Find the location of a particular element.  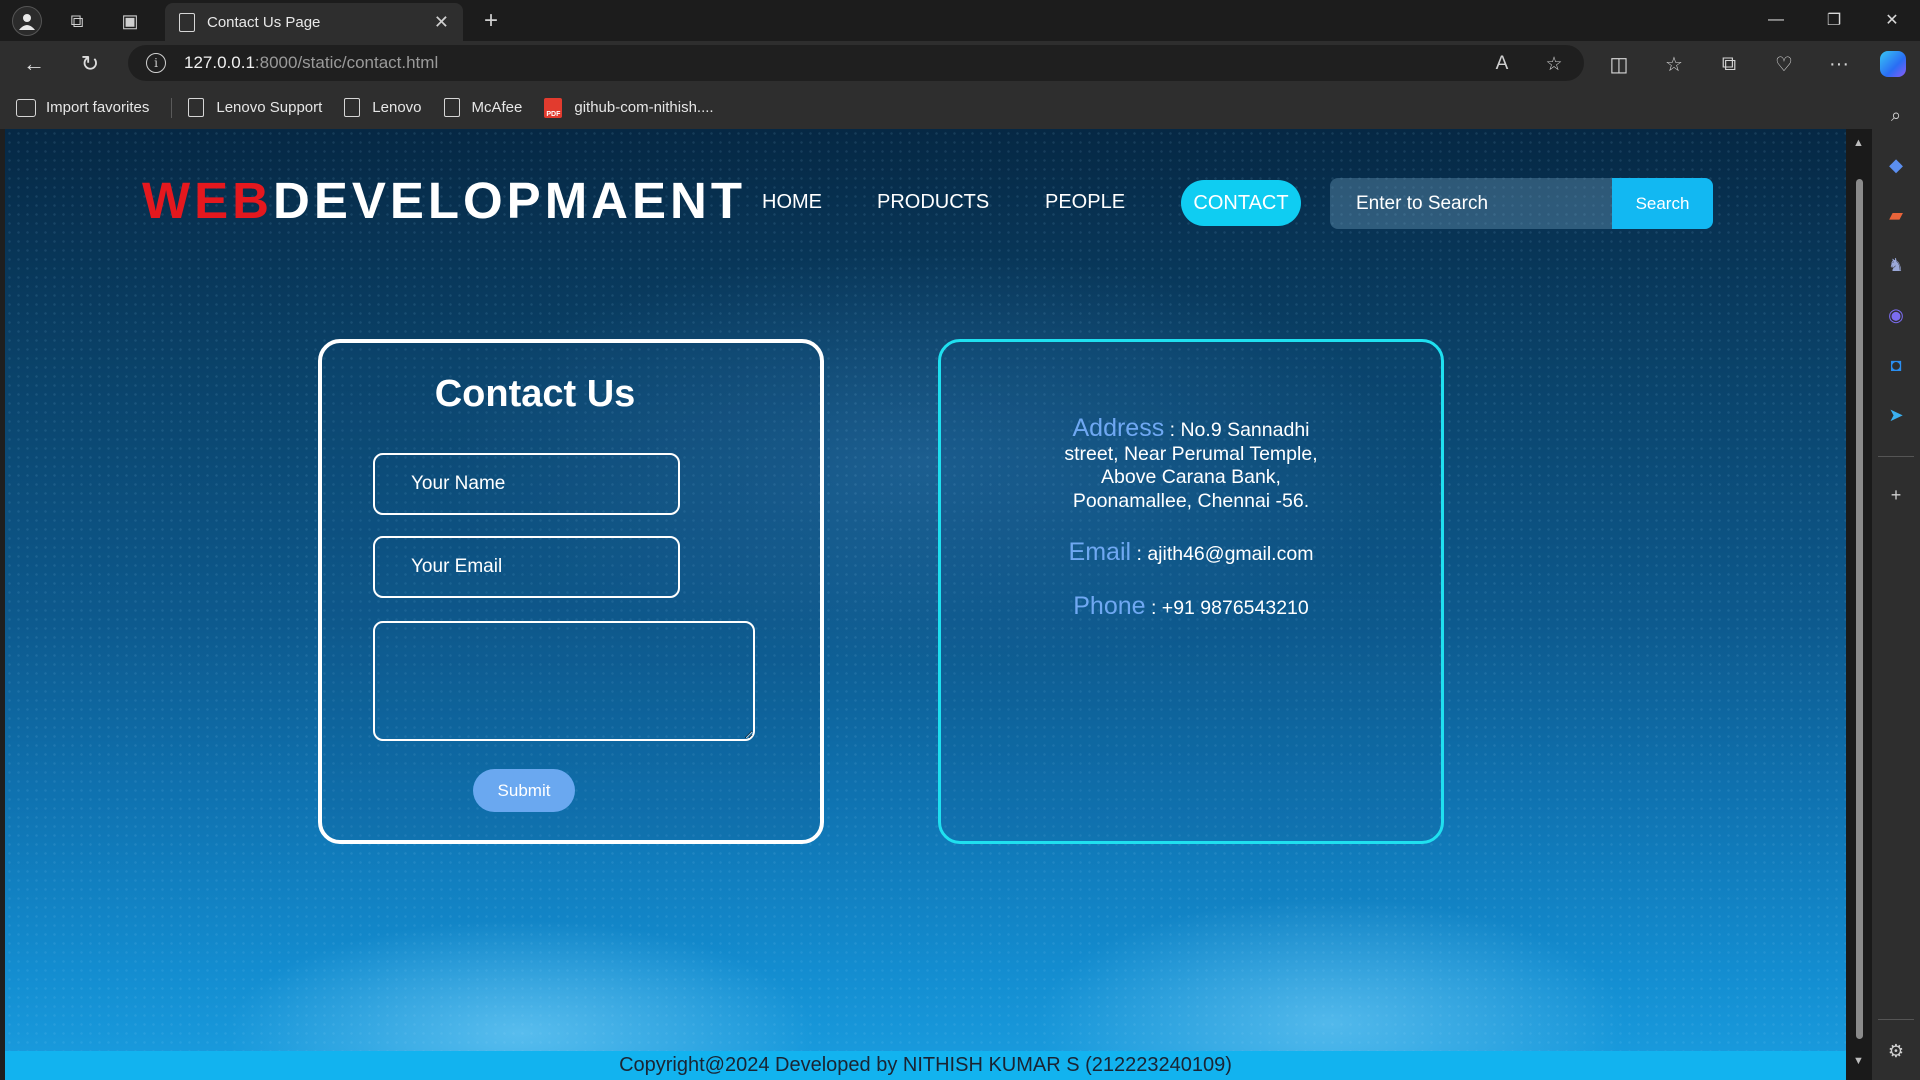

phone-block: Phone : +91 9876543210 is located at coordinates (1191, 606).